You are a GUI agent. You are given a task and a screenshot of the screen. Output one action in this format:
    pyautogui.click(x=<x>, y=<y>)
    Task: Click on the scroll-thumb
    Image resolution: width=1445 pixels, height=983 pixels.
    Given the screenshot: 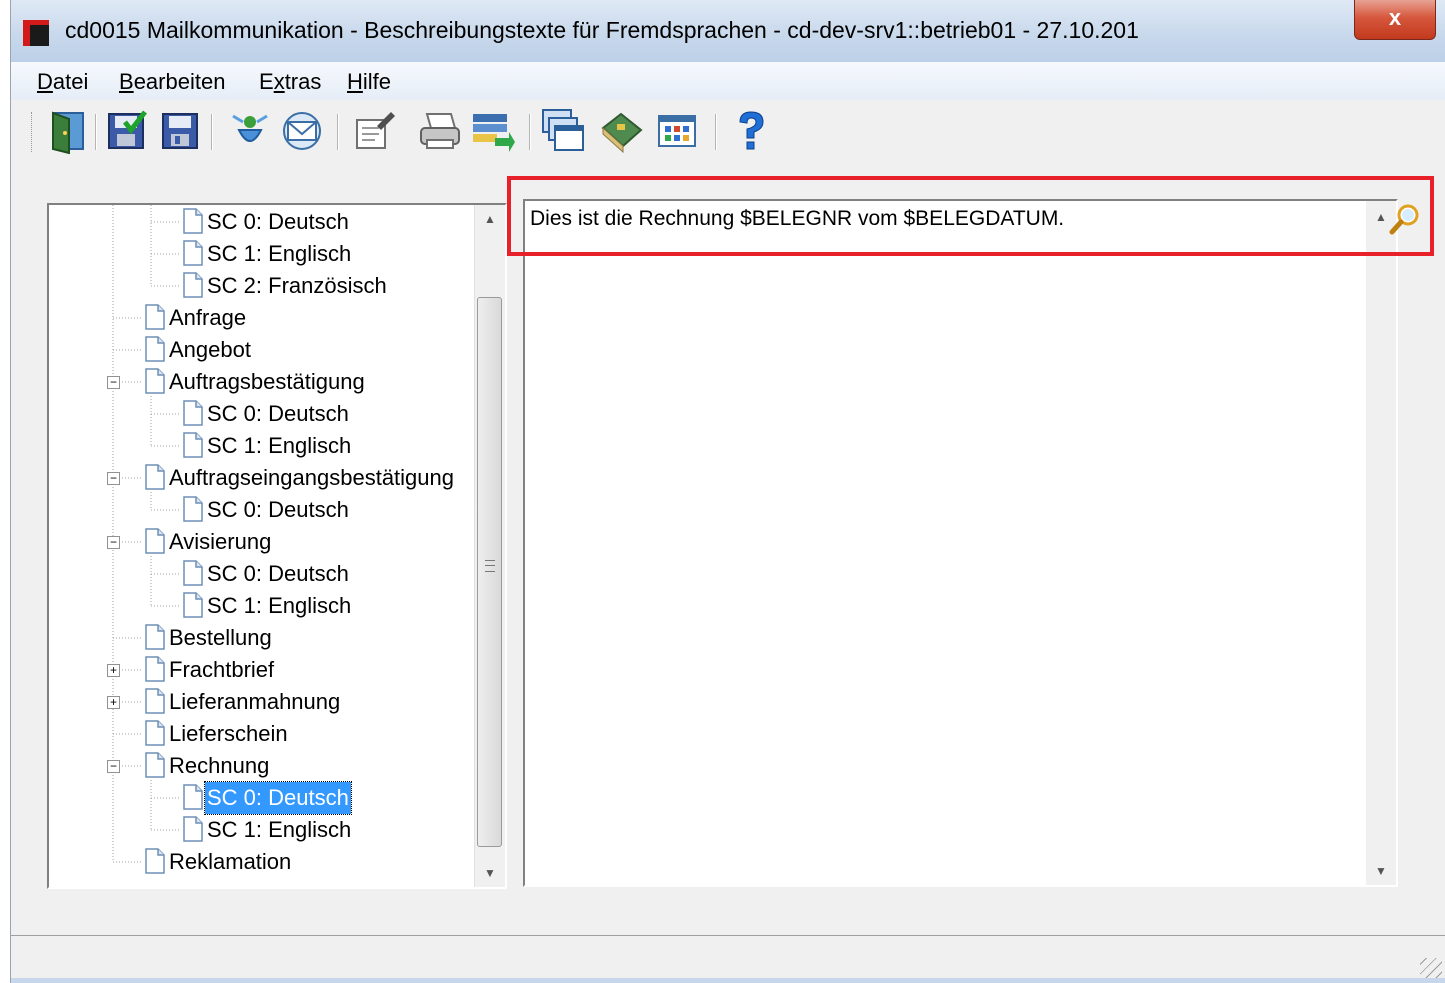 What is the action you would take?
    pyautogui.click(x=489, y=572)
    